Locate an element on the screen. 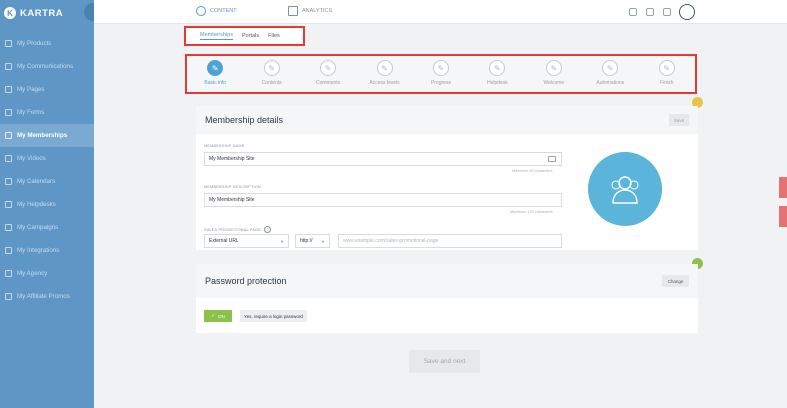  step-basic-info: ✎ Basic info is located at coordinates (215, 76).